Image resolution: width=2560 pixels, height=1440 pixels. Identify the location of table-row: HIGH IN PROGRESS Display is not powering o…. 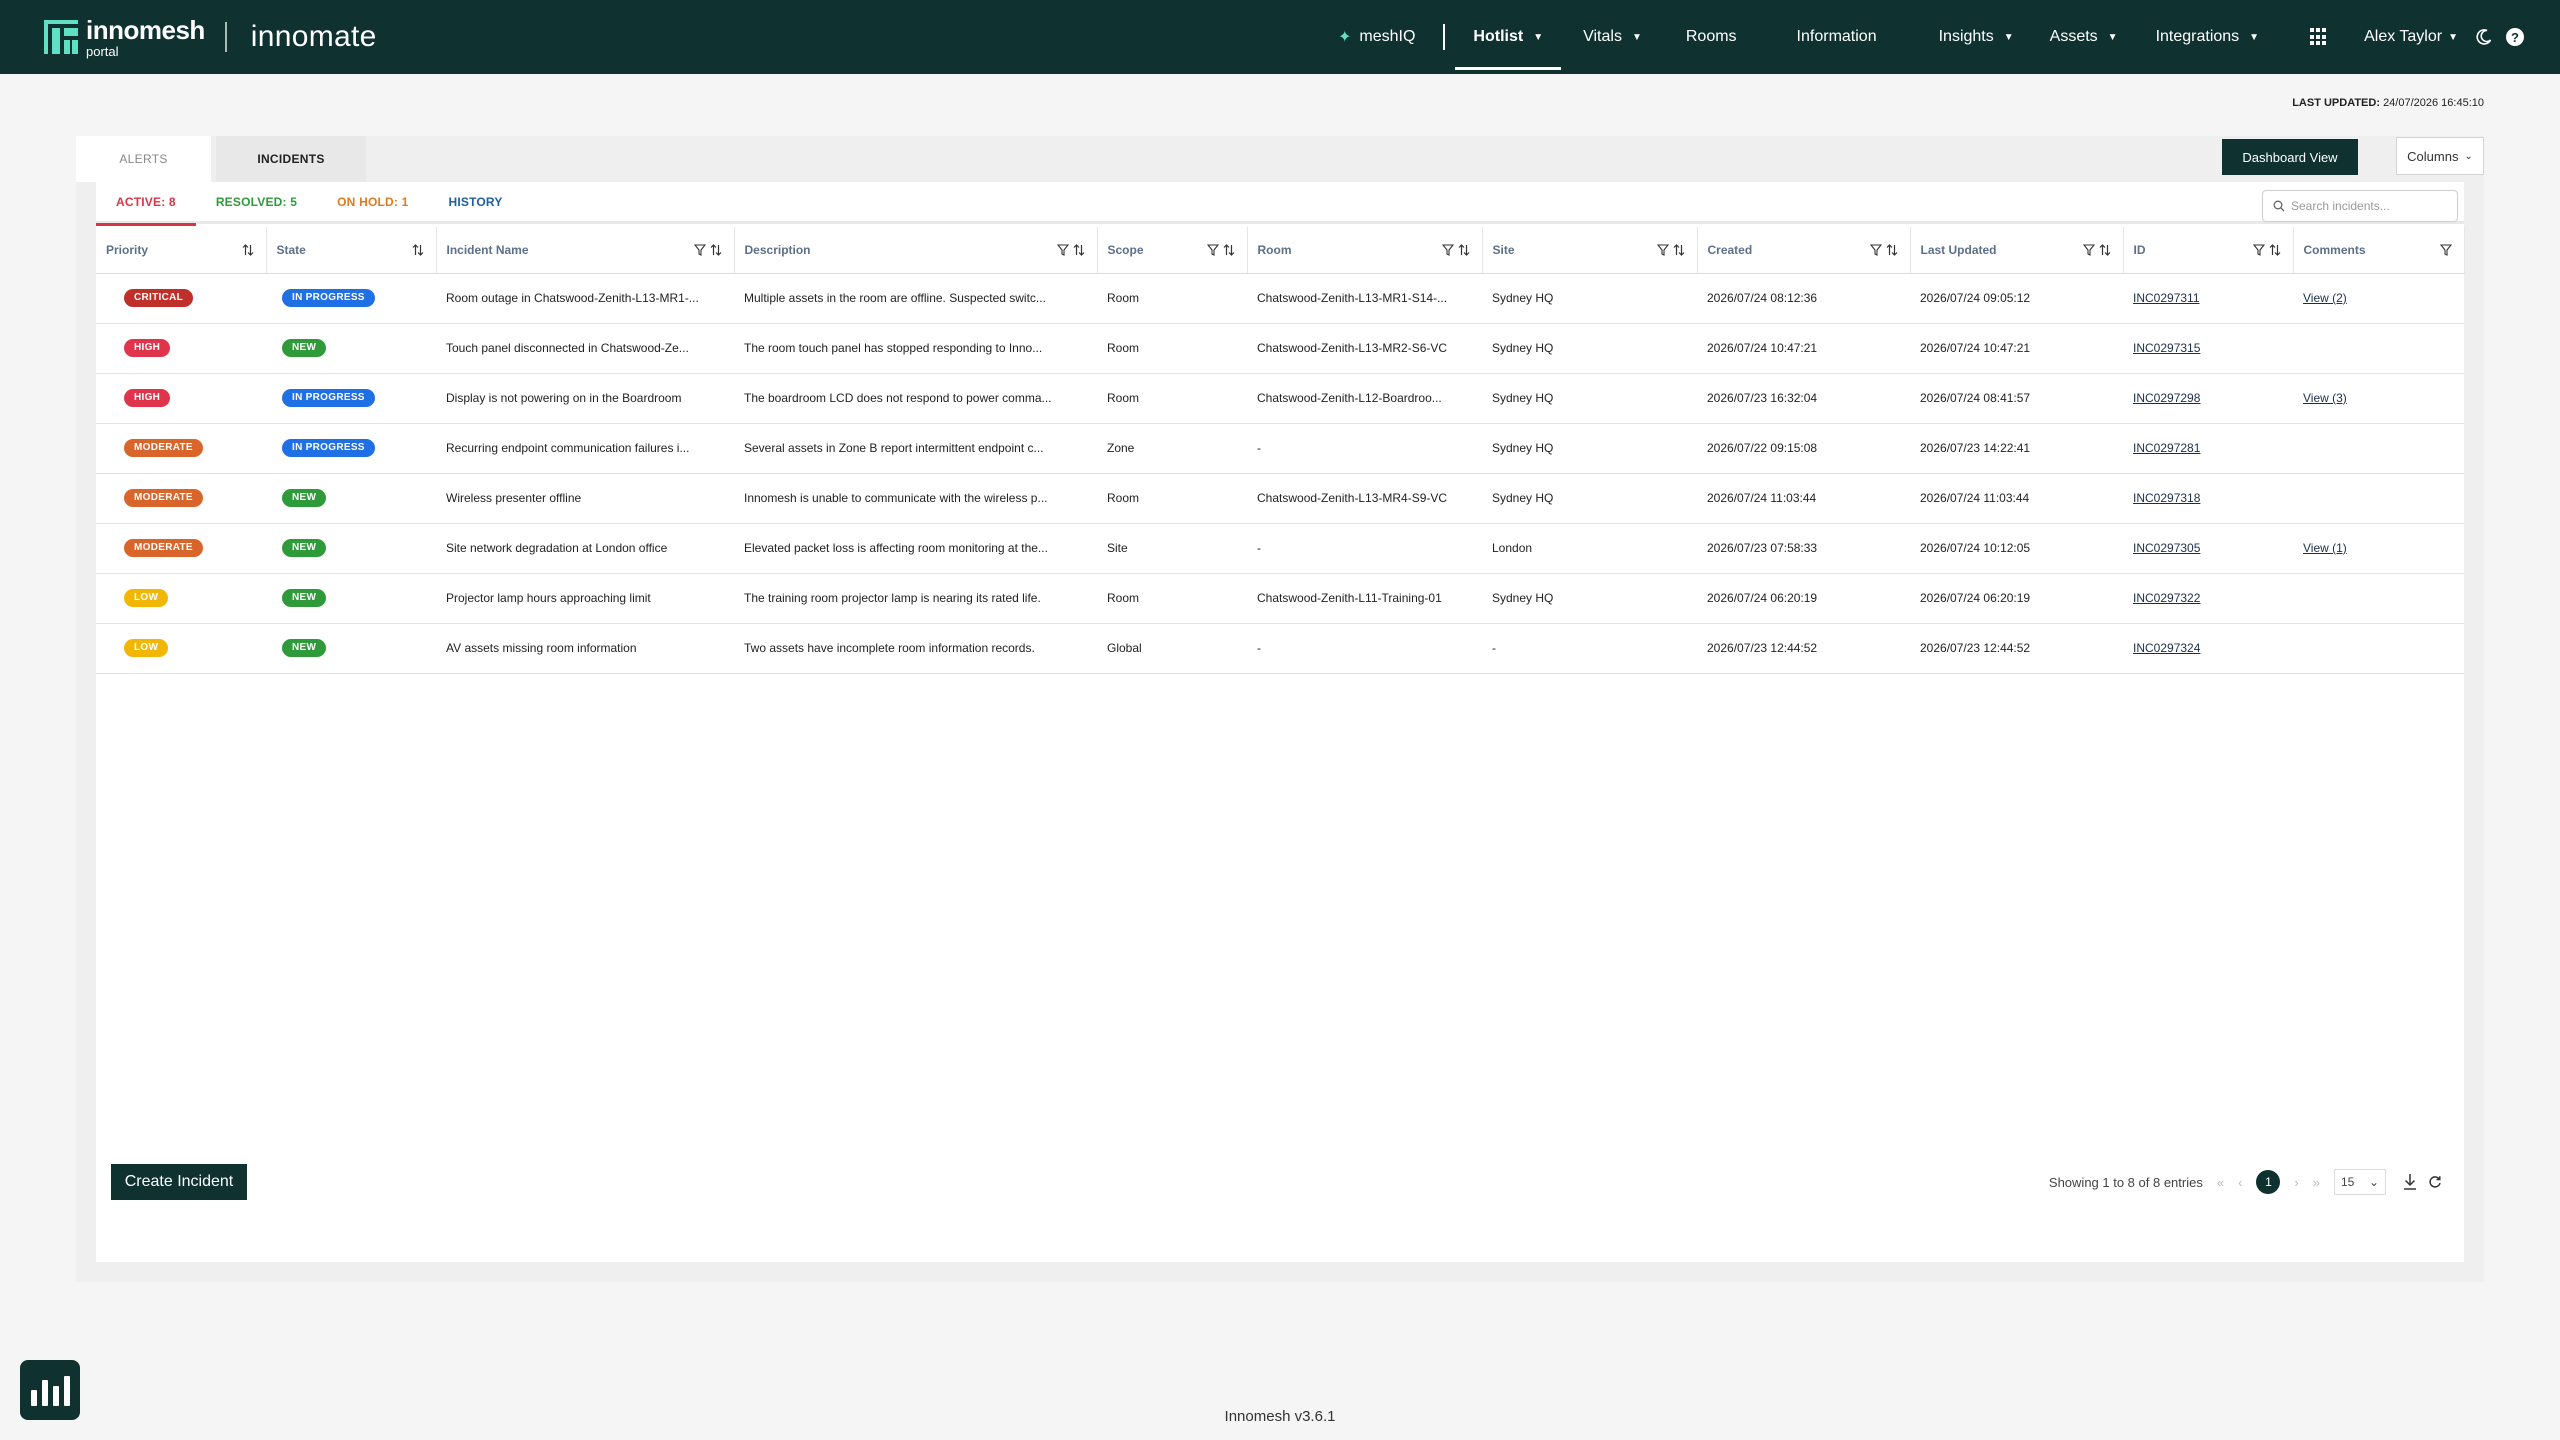
(1280, 398).